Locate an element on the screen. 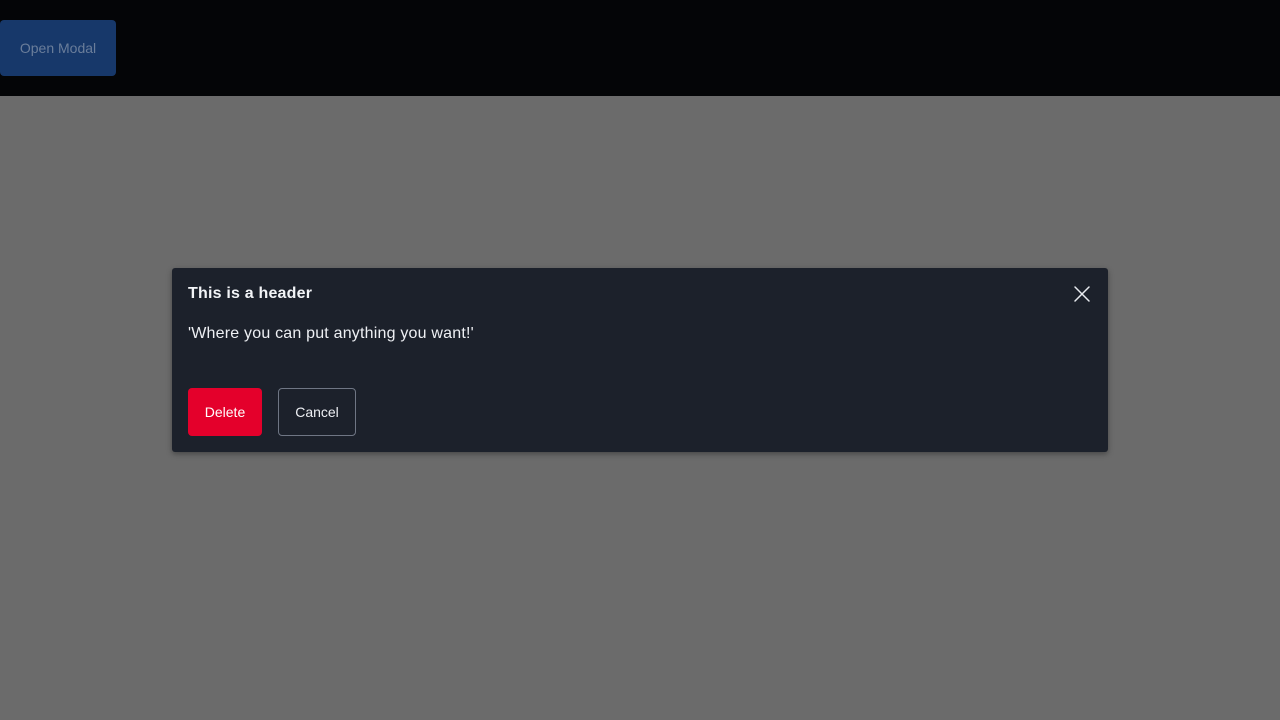 The image size is (1280, 720). close-button is located at coordinates (1082, 294).